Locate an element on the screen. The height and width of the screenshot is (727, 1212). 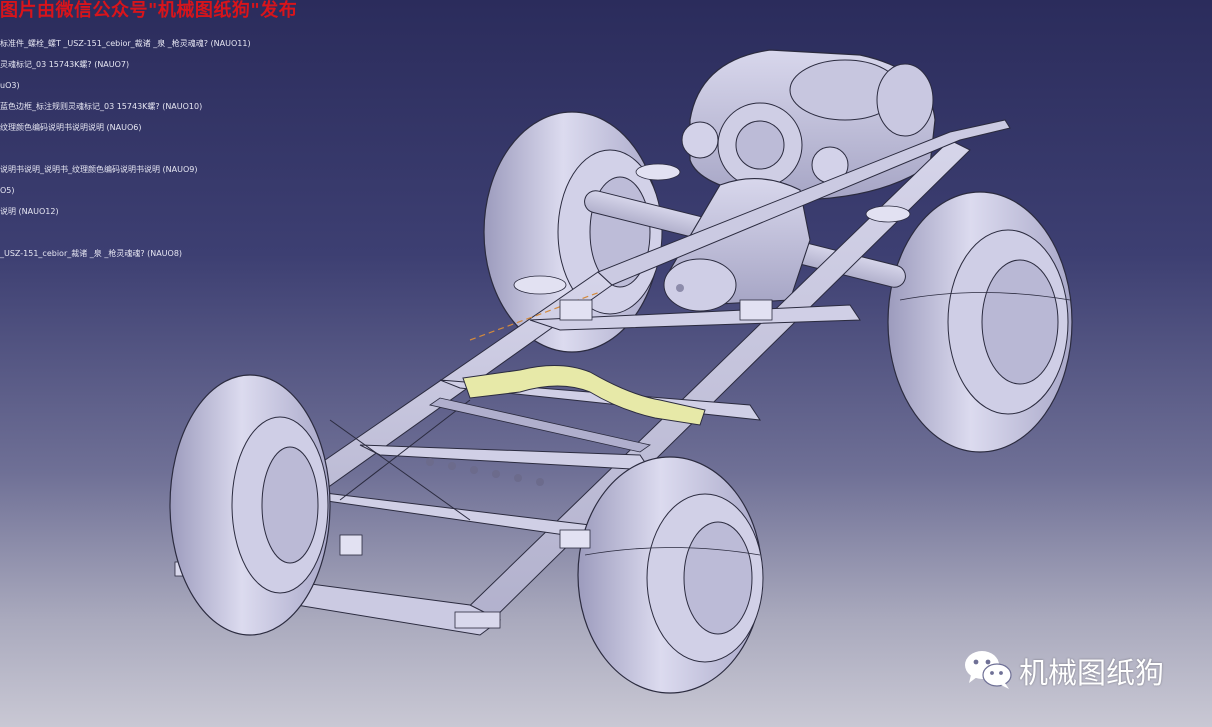
tree-node: O5) is located at coordinates (7, 191).